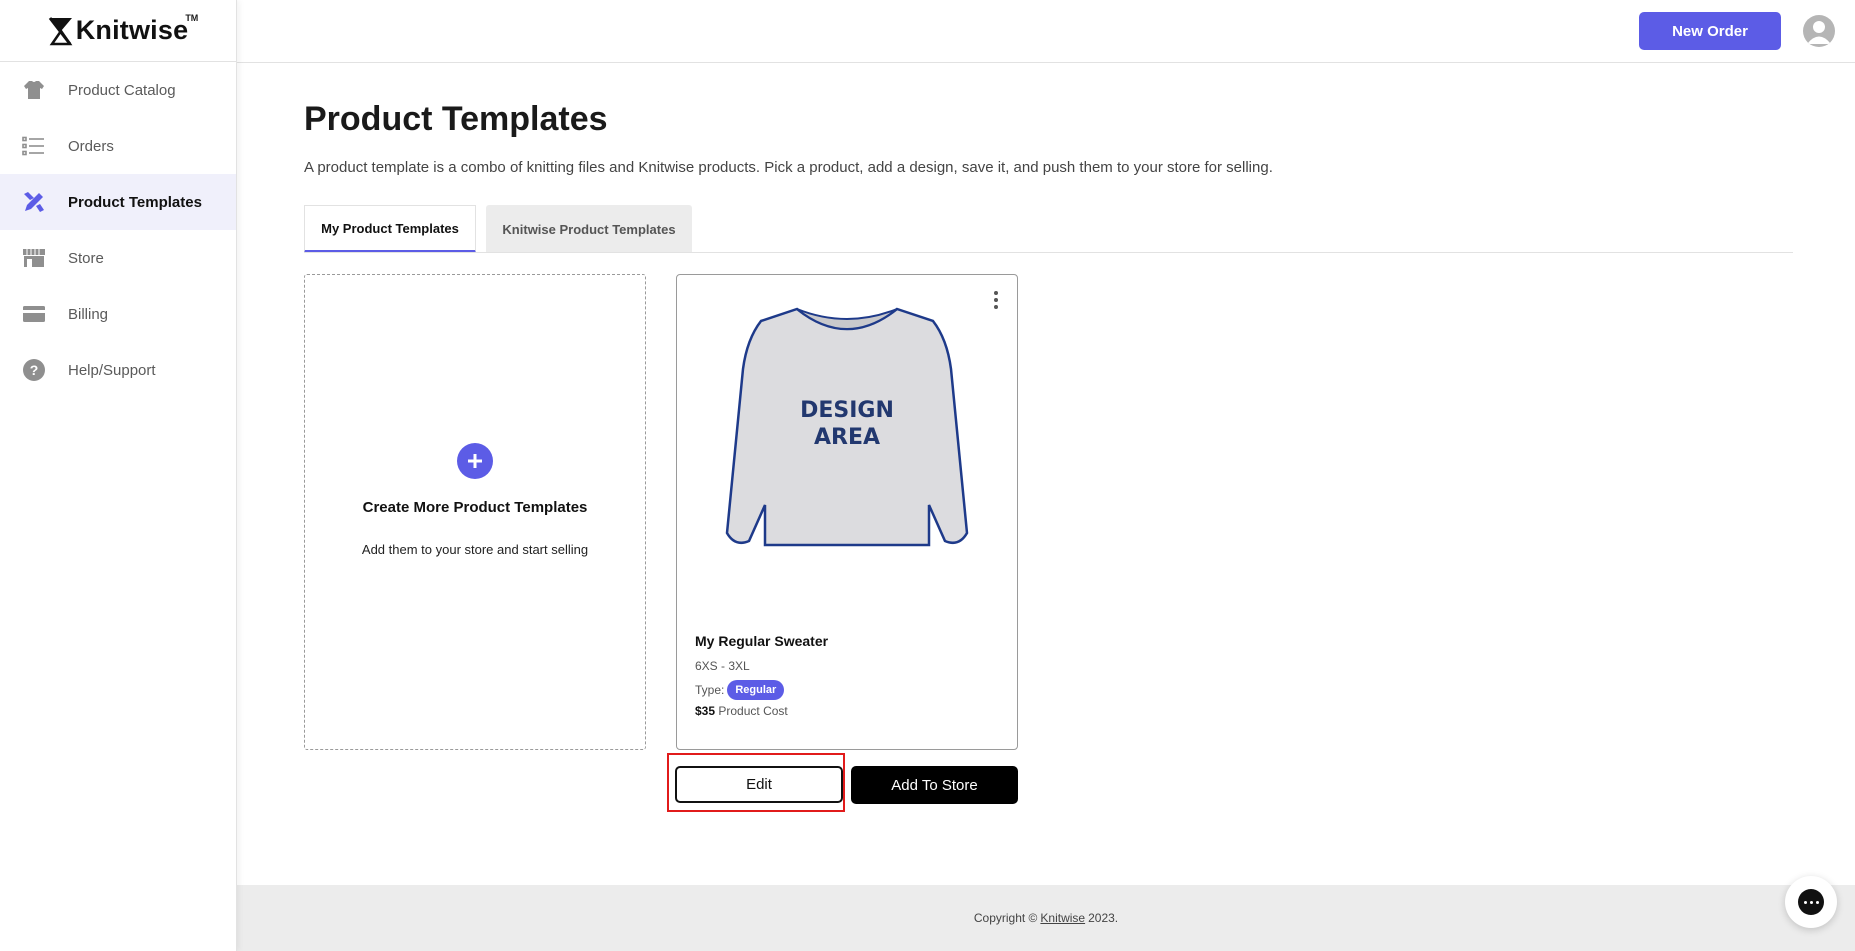 The height and width of the screenshot is (951, 1855). I want to click on storefront-icon, so click(34, 258).